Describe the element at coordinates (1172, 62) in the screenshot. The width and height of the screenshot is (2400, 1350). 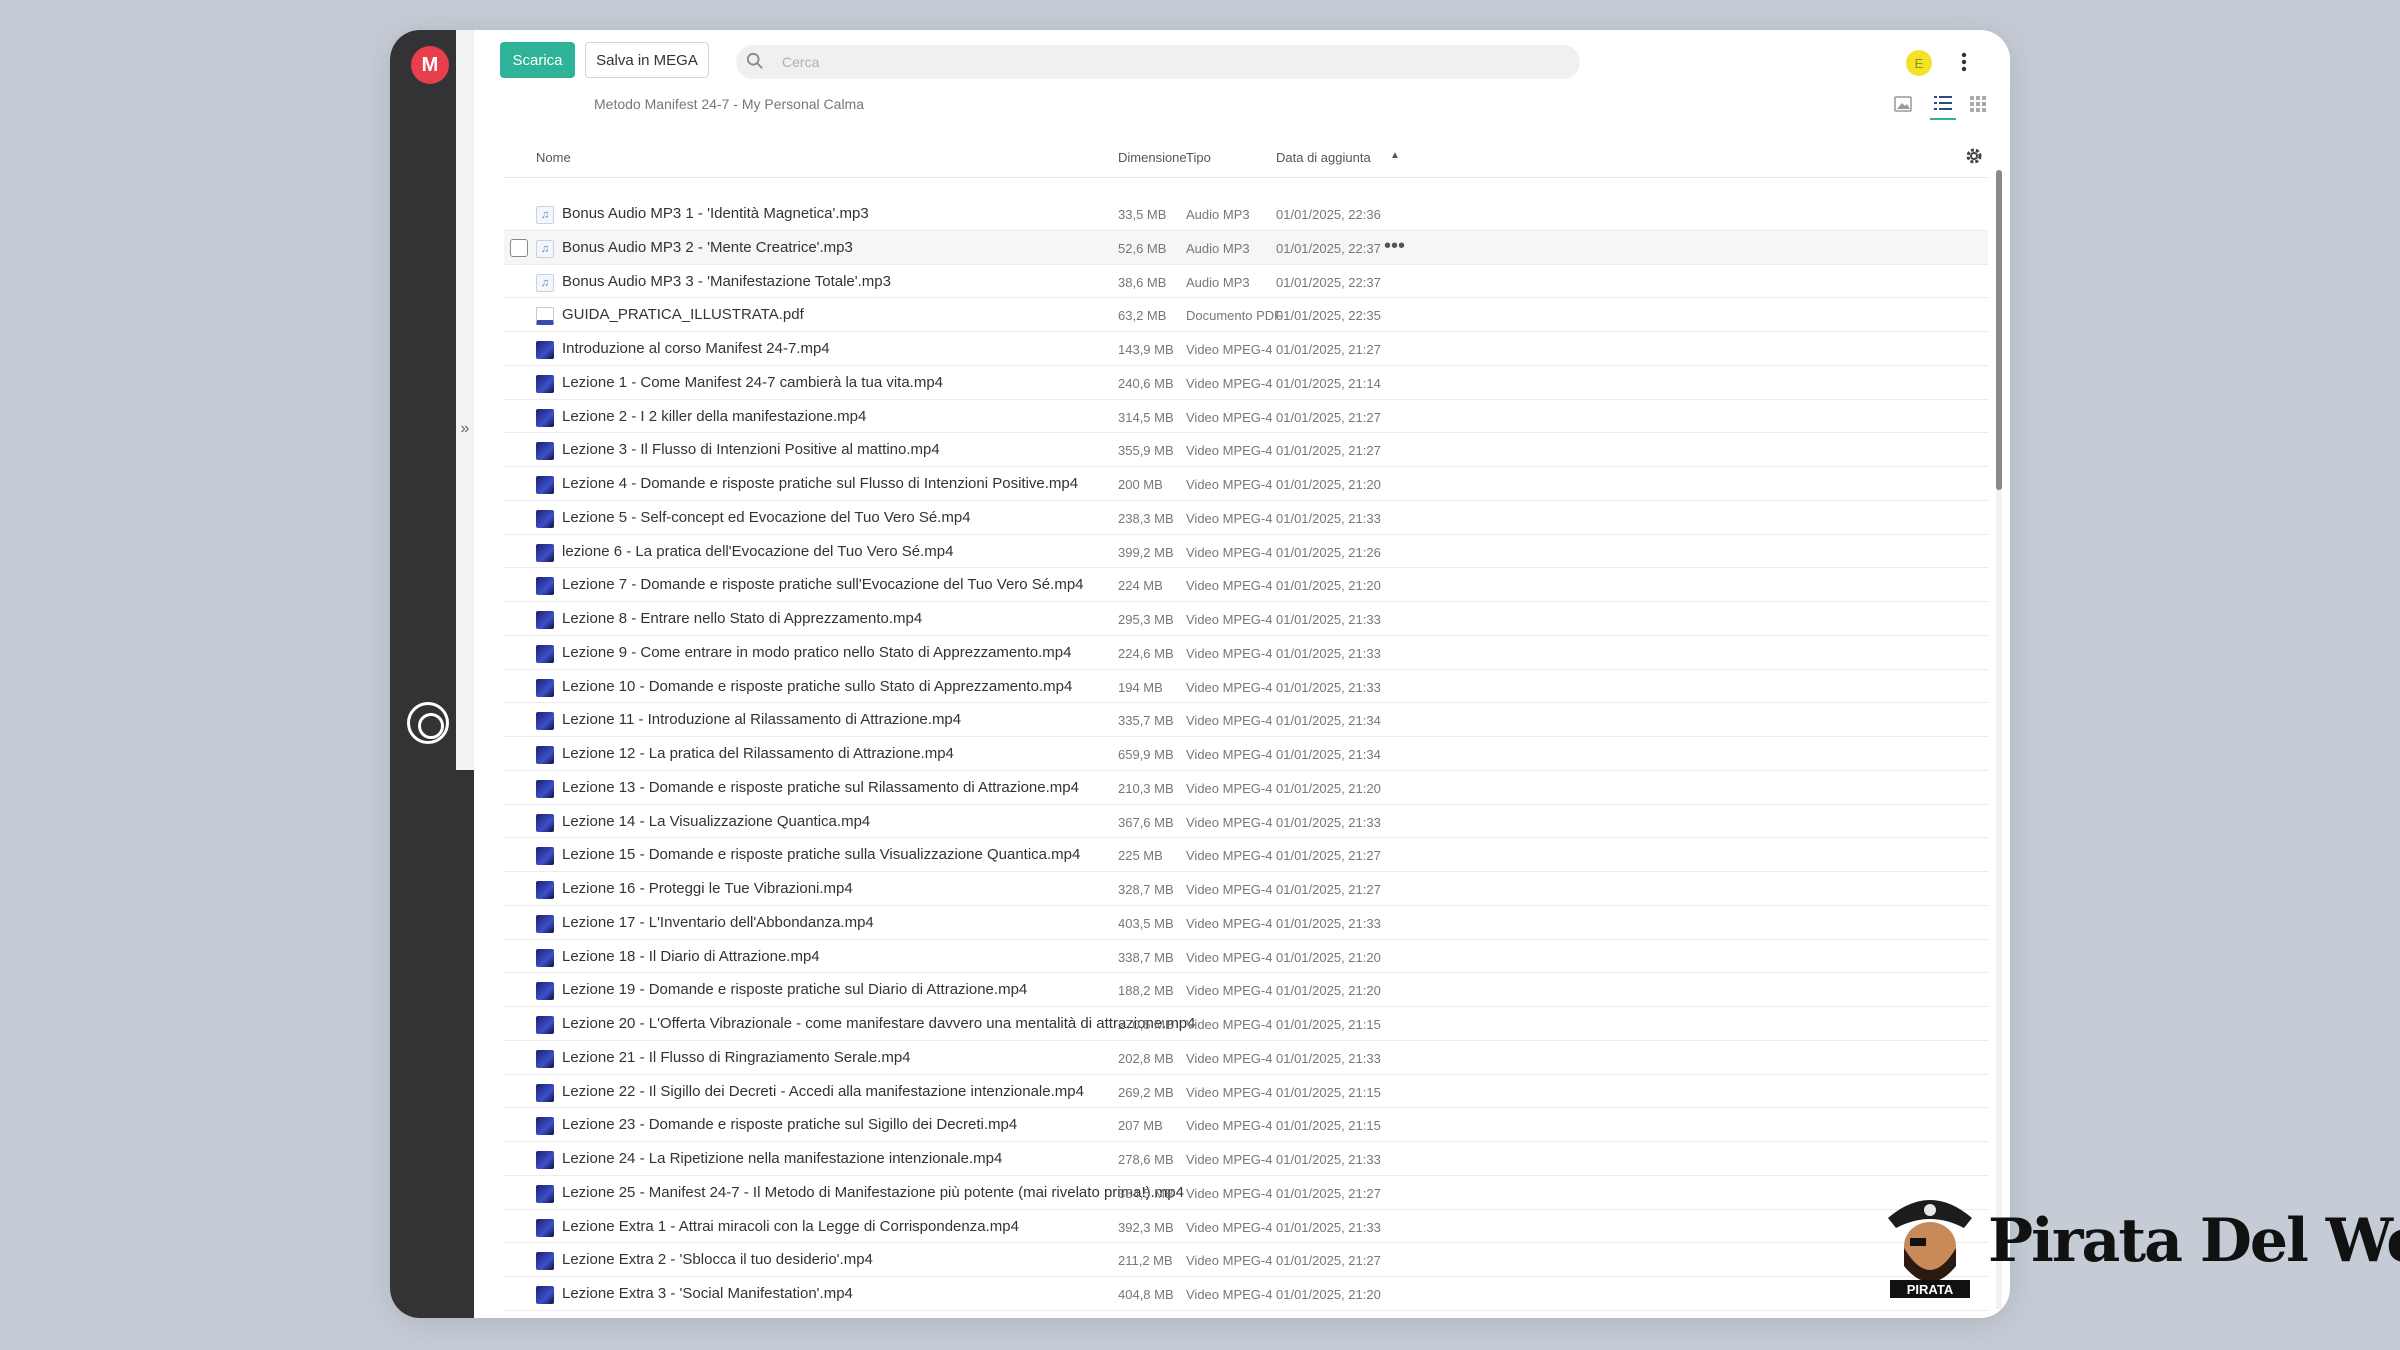
I see `search-input` at that location.